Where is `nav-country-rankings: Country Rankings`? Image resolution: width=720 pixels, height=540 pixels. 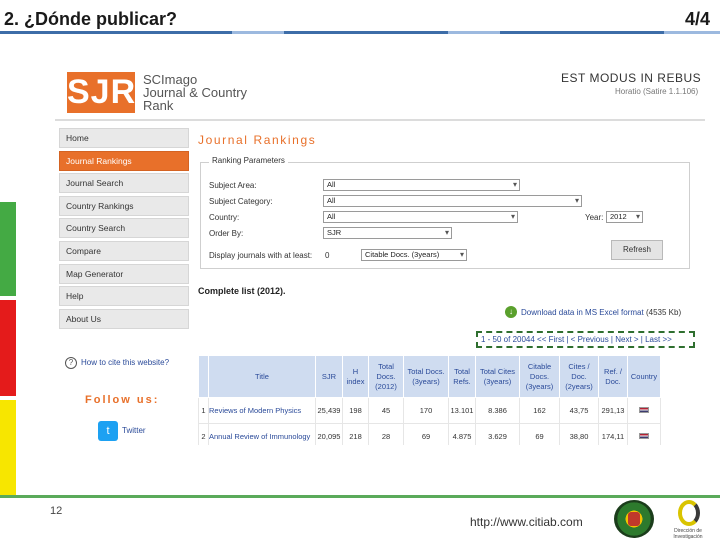
nav-country-rankings: Country Rankings is located at coordinates (124, 205).